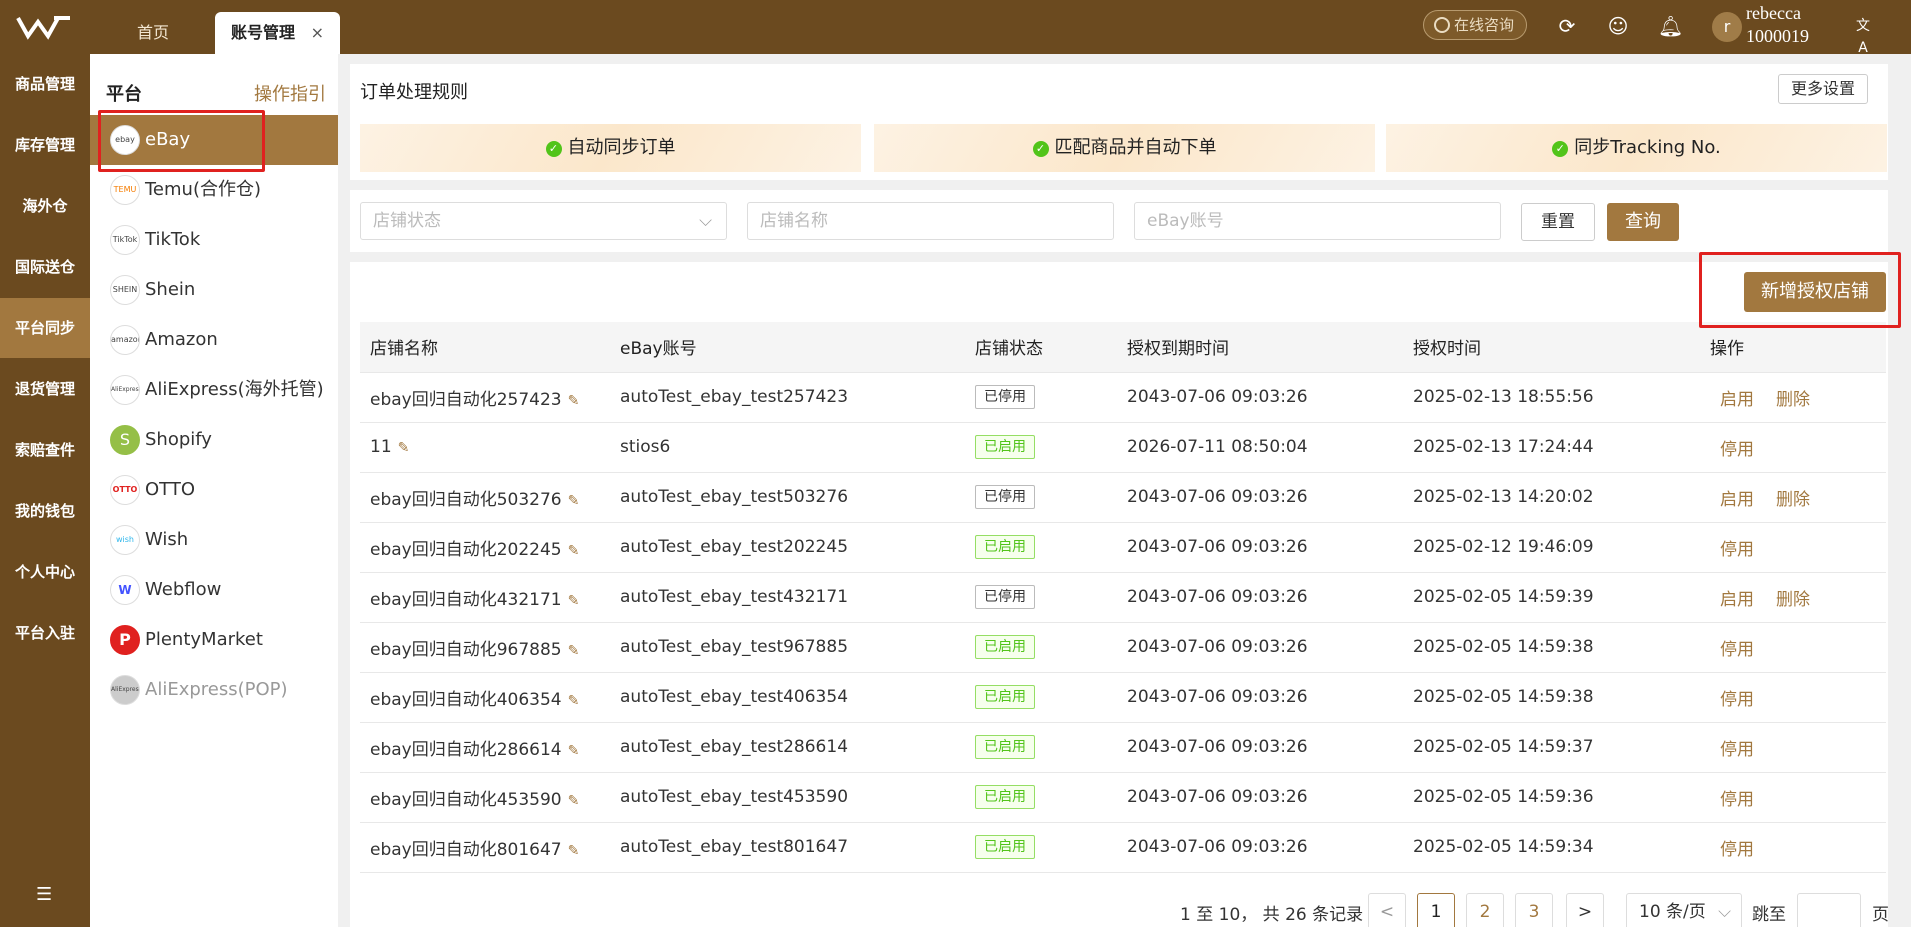  What do you see at coordinates (1647, 147) in the screenshot?
I see `rule-label: 同步Tracking No.` at bounding box center [1647, 147].